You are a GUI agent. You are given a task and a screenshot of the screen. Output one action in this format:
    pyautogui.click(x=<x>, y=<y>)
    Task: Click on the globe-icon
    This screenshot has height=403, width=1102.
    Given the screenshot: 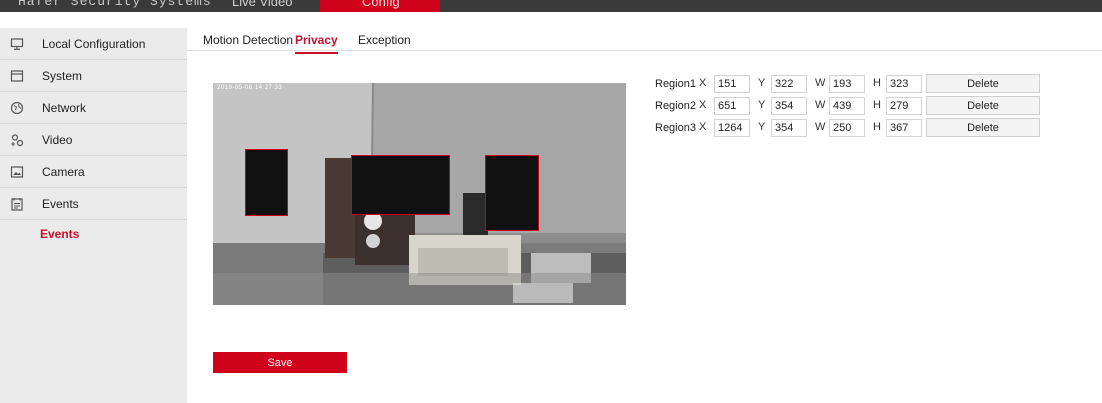 What is the action you would take?
    pyautogui.click(x=17, y=108)
    